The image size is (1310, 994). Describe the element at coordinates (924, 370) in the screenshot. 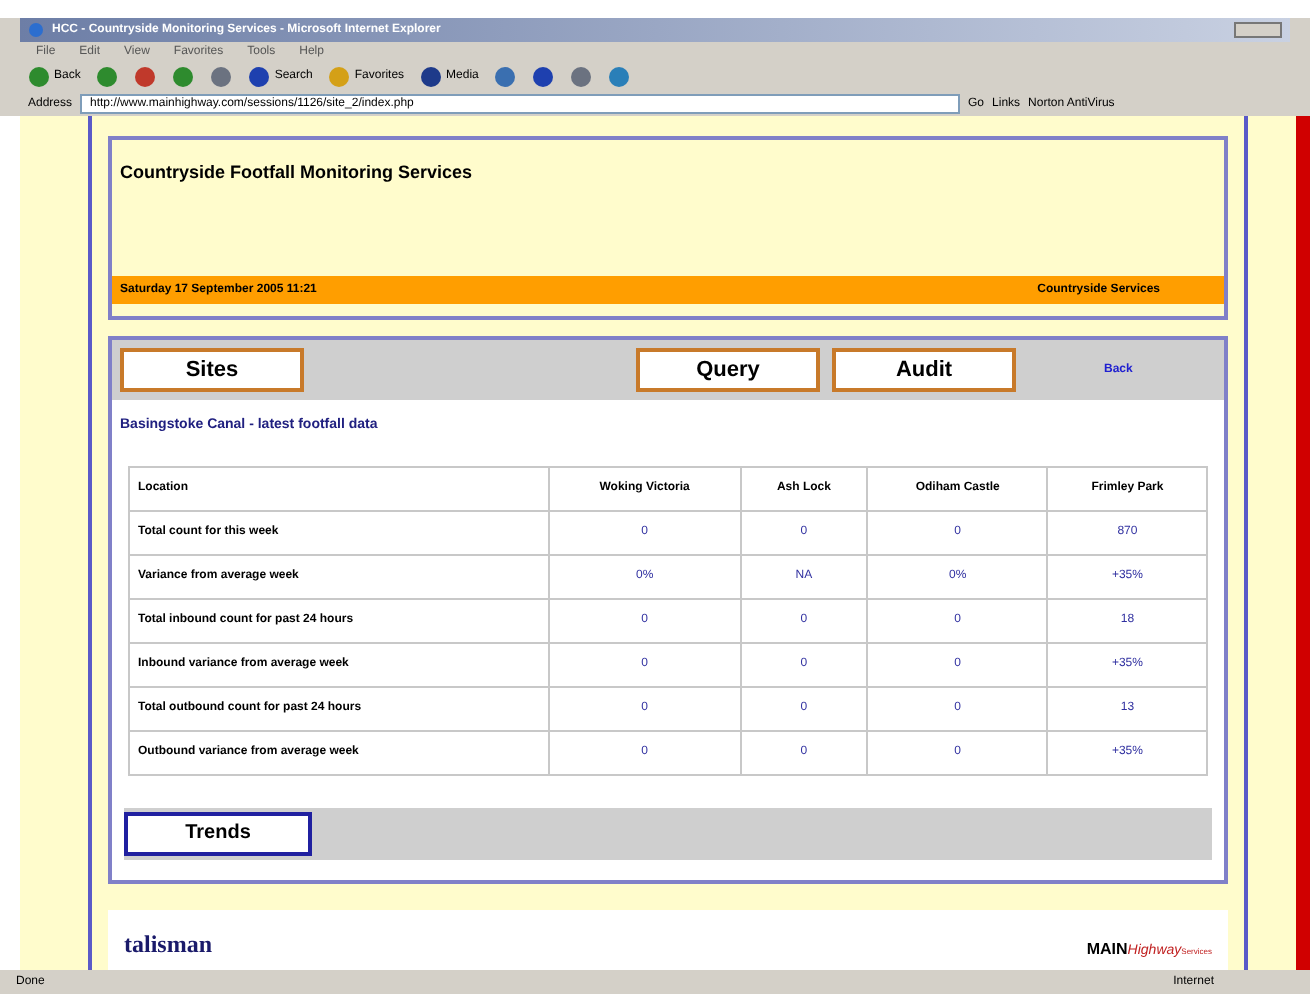

I see `nav-tab: Audit` at that location.